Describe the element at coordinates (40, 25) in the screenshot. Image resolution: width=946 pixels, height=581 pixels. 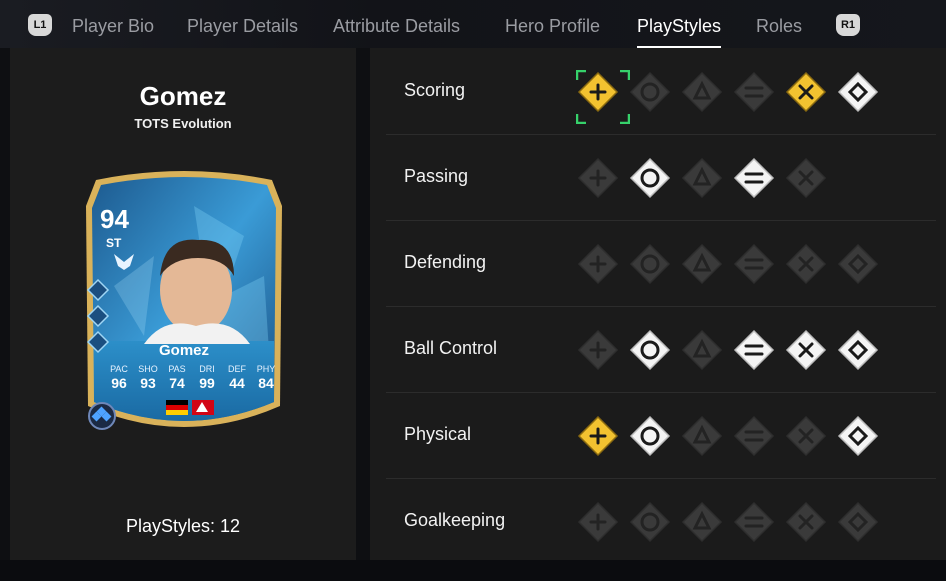
I see `left-bumper-button: L1` at that location.